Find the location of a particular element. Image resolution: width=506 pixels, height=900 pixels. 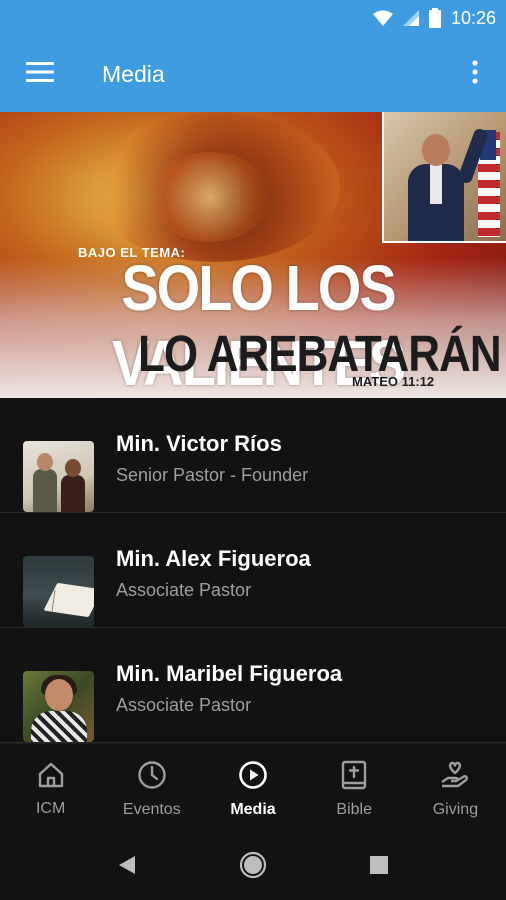

list-item: Min. Maribel Figueroa Associate Pastor is located at coordinates (253, 685).